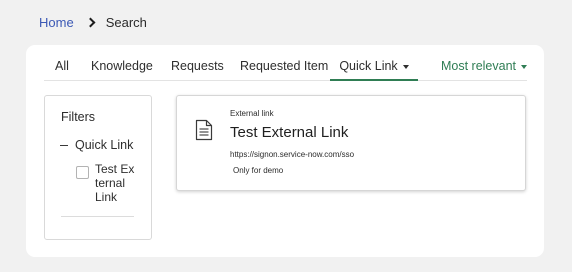 Image resolution: width=572 pixels, height=272 pixels. What do you see at coordinates (97, 216) in the screenshot?
I see `filter-divider` at bounding box center [97, 216].